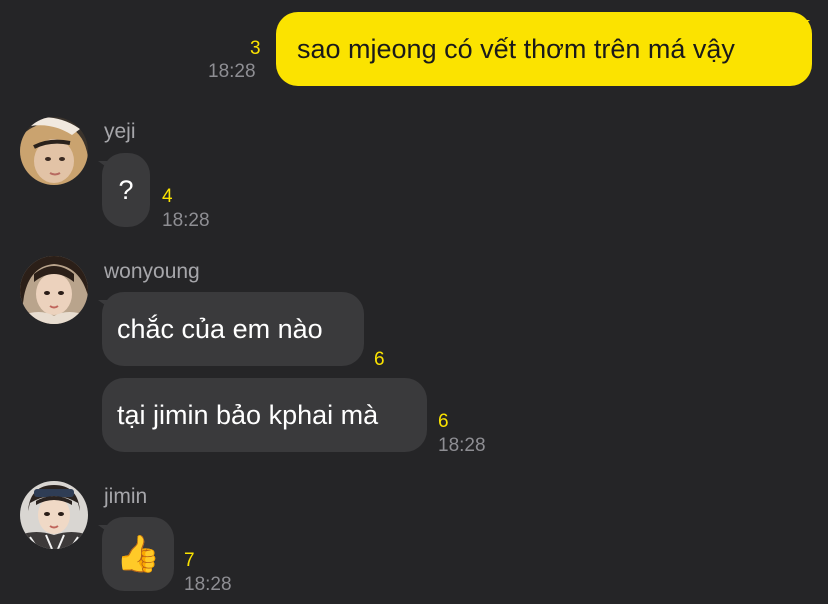 The image size is (828, 604). Describe the element at coordinates (152, 271) in the screenshot. I see `sender-name: wonyoung` at that location.